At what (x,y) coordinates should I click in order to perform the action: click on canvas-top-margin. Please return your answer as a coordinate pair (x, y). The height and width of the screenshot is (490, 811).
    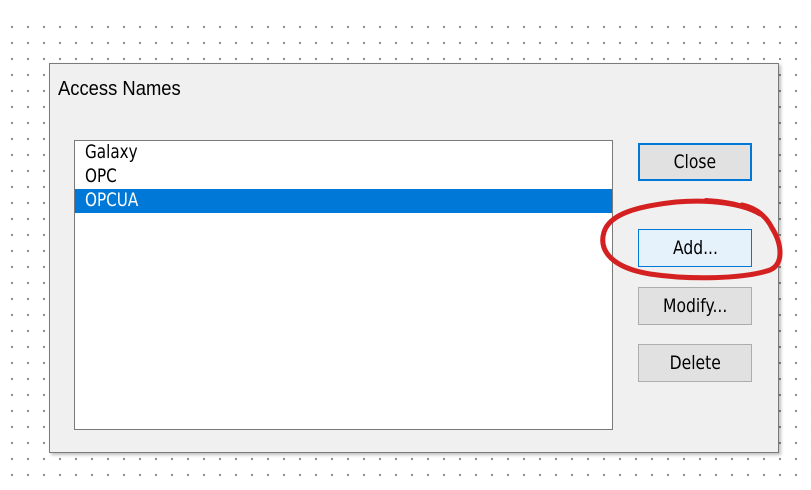
    Looking at the image, I should click on (405, 7).